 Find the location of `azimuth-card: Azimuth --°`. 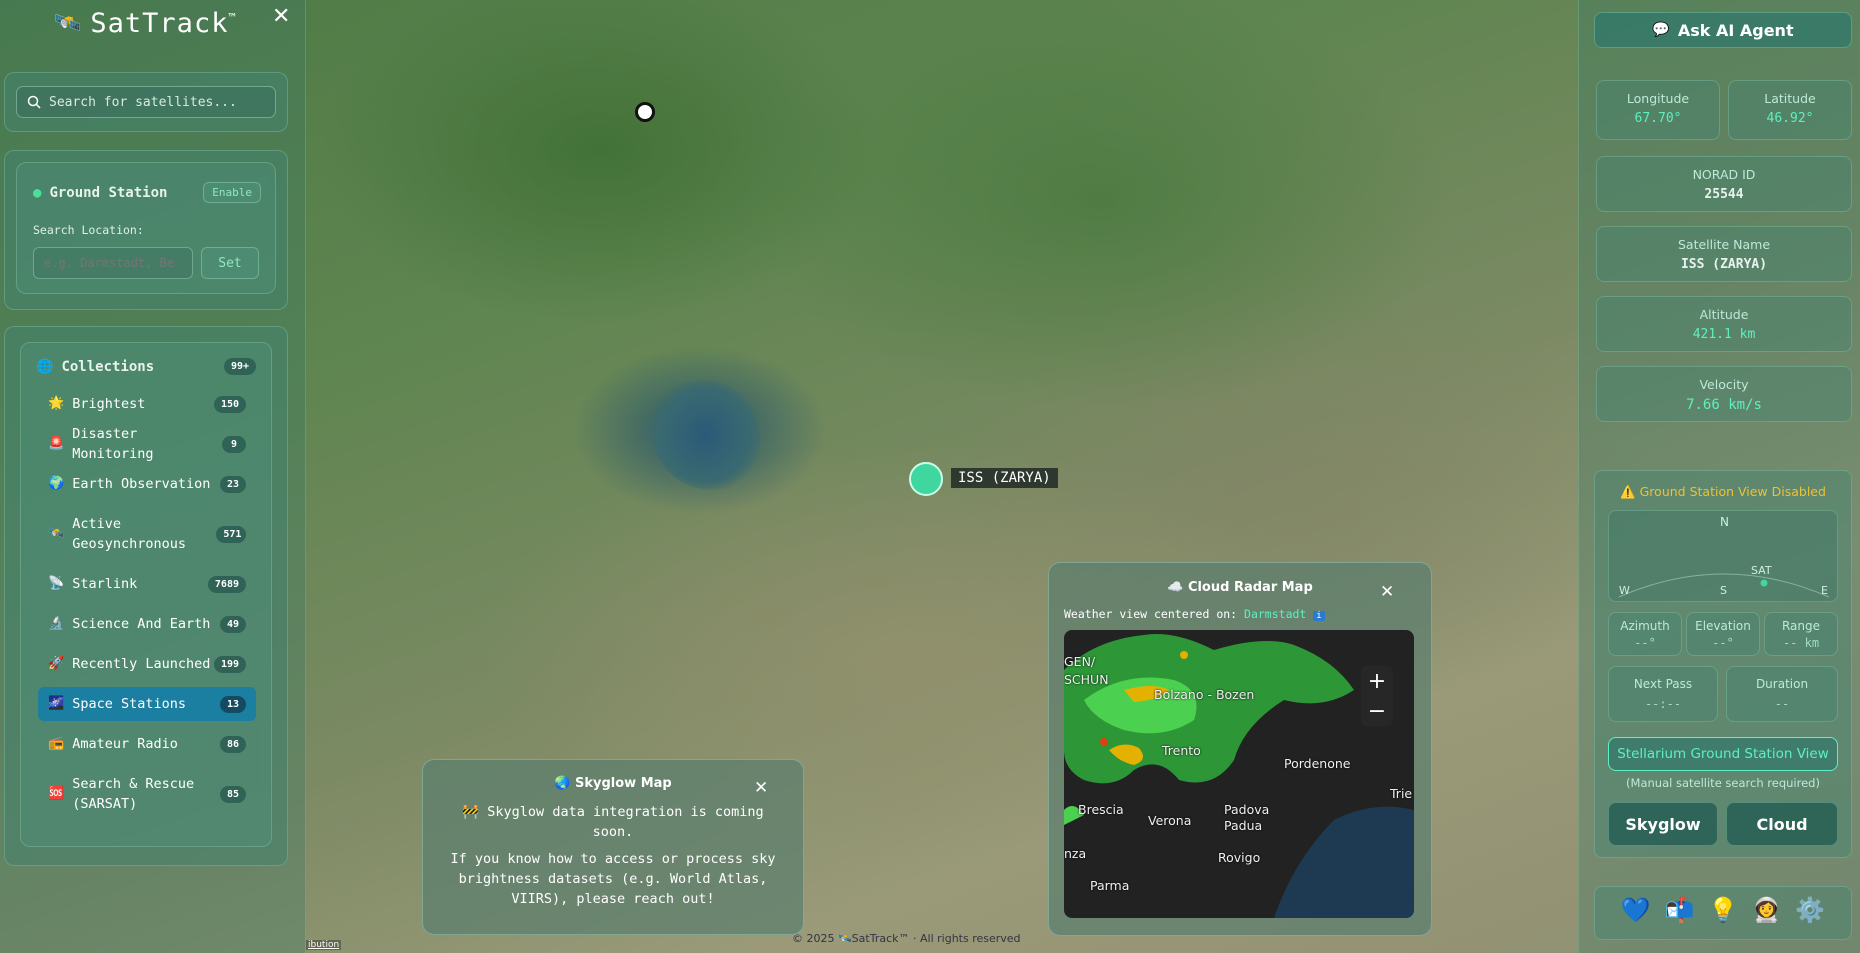

azimuth-card: Azimuth --° is located at coordinates (1645, 634).